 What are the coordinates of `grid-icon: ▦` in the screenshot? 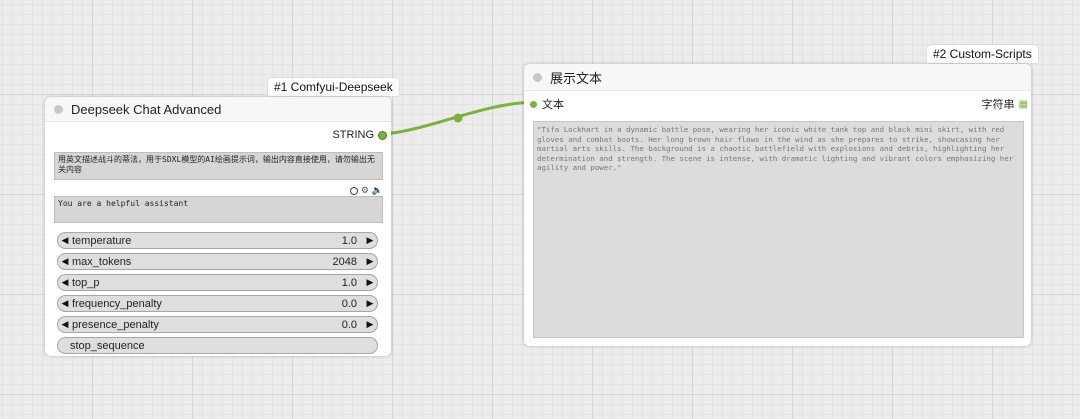 It's located at (1024, 104).